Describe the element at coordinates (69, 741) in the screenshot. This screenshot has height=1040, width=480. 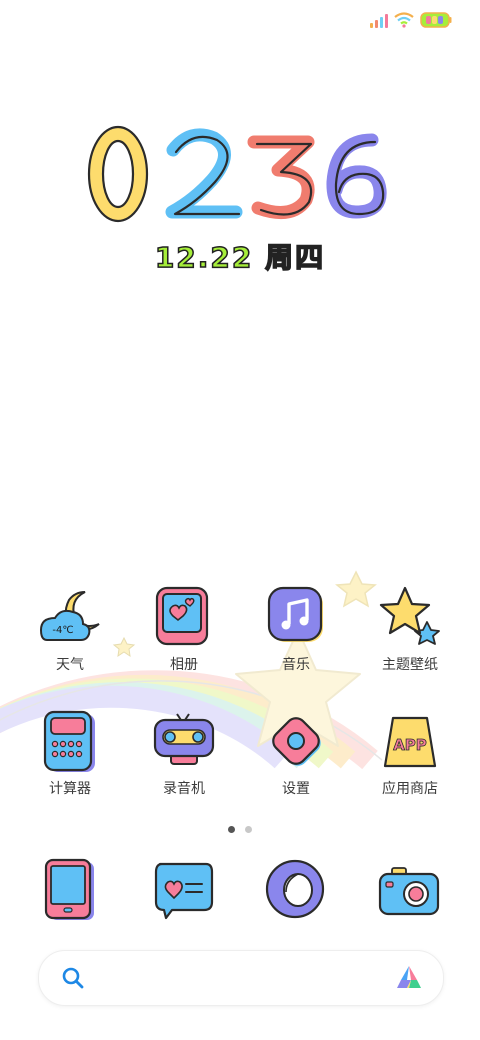
I see `calculator-icon` at that location.